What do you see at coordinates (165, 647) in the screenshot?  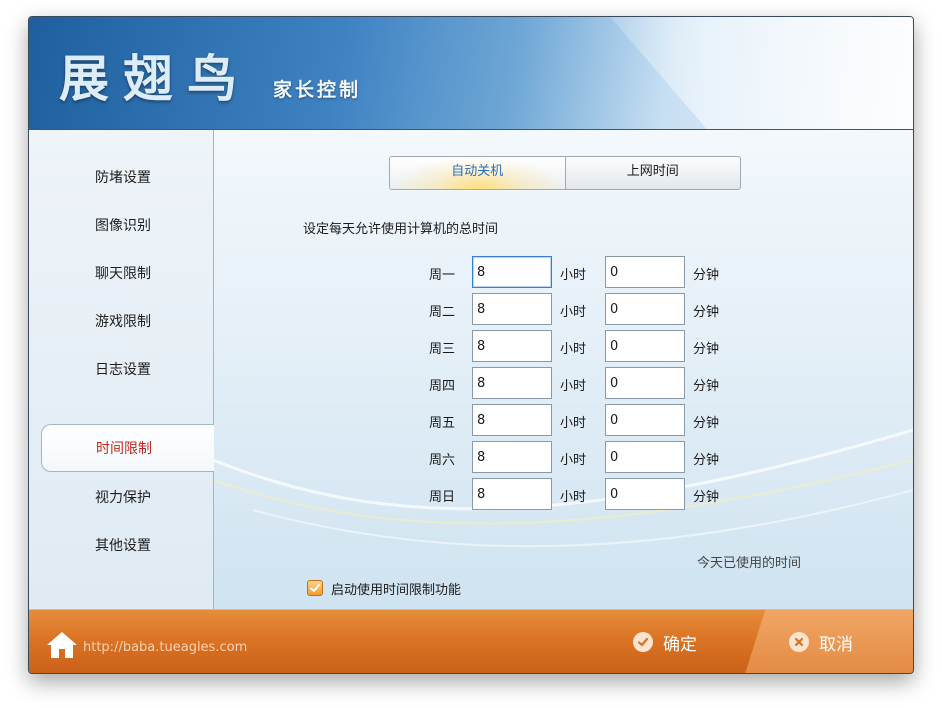 I see `website-link: http://baba.tueagles.com` at bounding box center [165, 647].